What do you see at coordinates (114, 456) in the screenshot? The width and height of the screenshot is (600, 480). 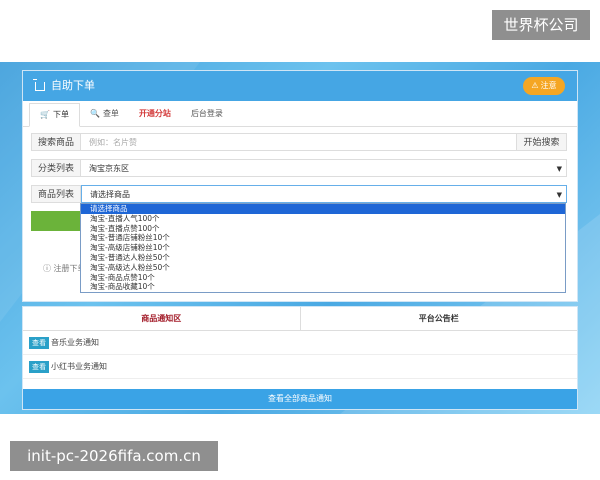 I see `watermark-bottom: init-pc-2026fifa.com.cn` at bounding box center [114, 456].